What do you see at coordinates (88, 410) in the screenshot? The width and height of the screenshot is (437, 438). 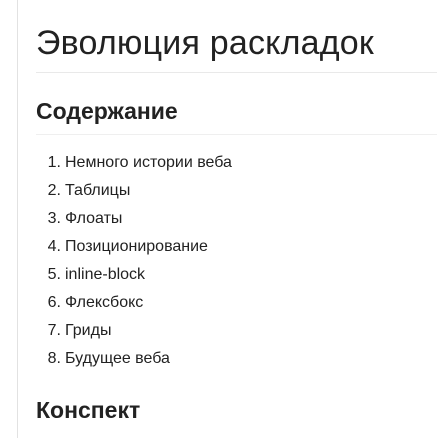 I see `summary-heading: Конспект` at bounding box center [88, 410].